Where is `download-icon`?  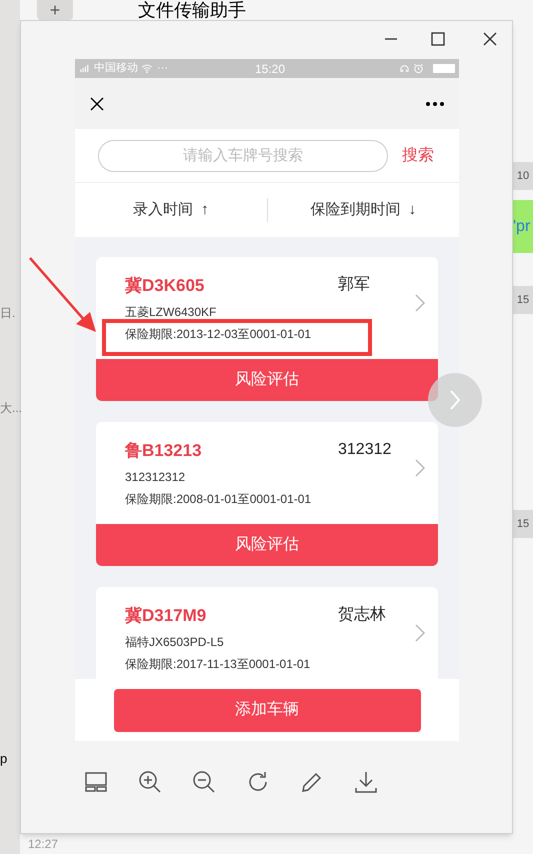
download-icon is located at coordinates (366, 782).